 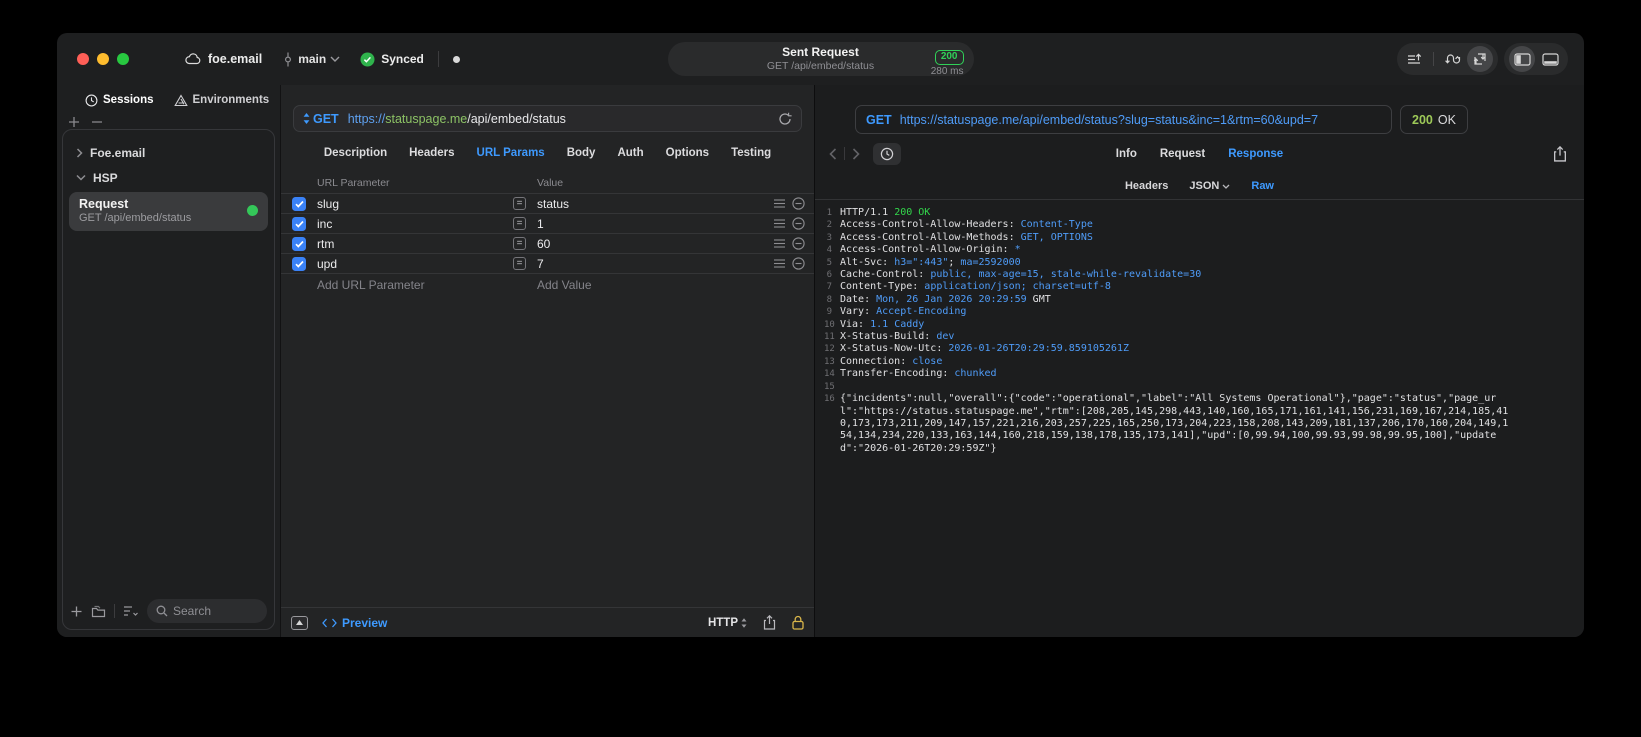 What do you see at coordinates (104, 204) in the screenshot?
I see `request-item-title: Request` at bounding box center [104, 204].